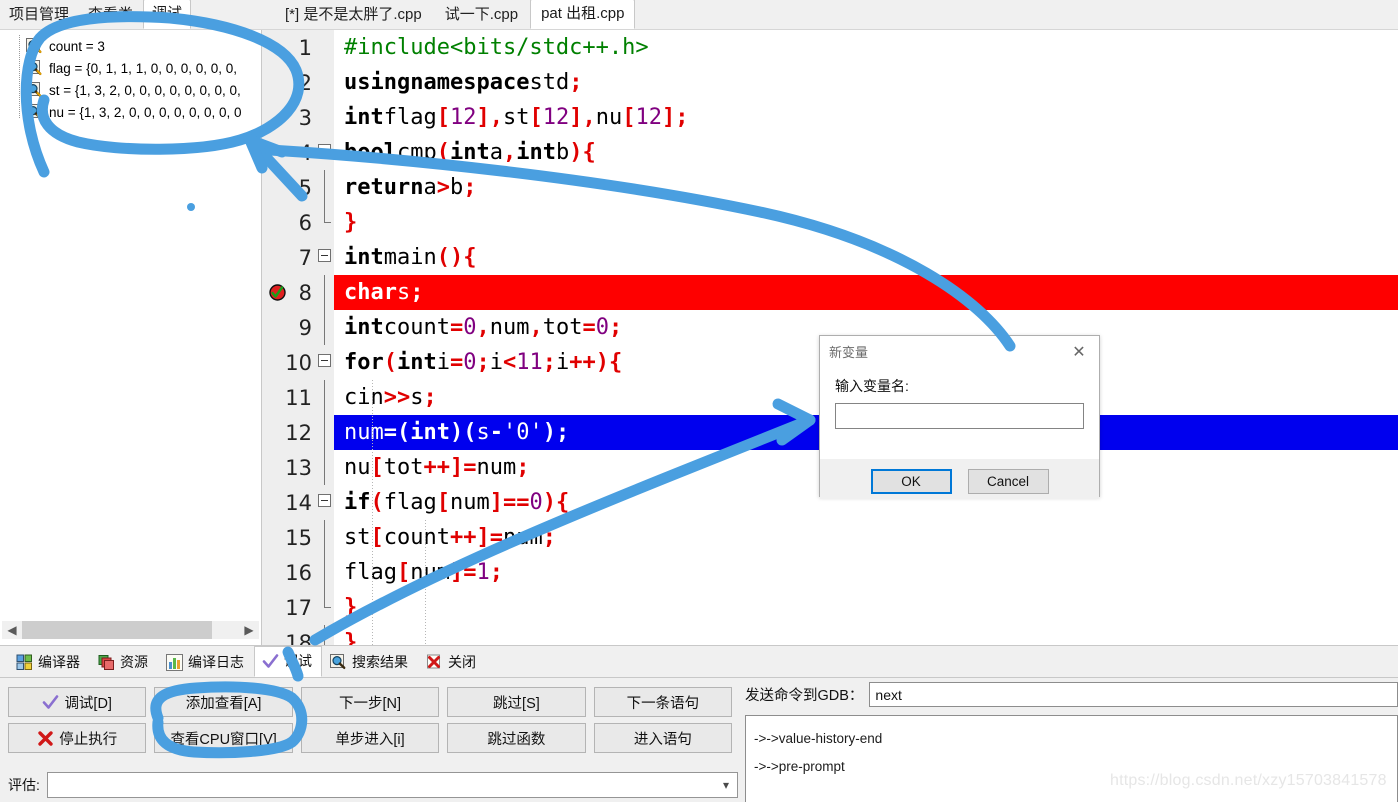  What do you see at coordinates (830, 152) in the screenshot?
I see `code-line: 4 bool cmp(int a, int b) {` at bounding box center [830, 152].